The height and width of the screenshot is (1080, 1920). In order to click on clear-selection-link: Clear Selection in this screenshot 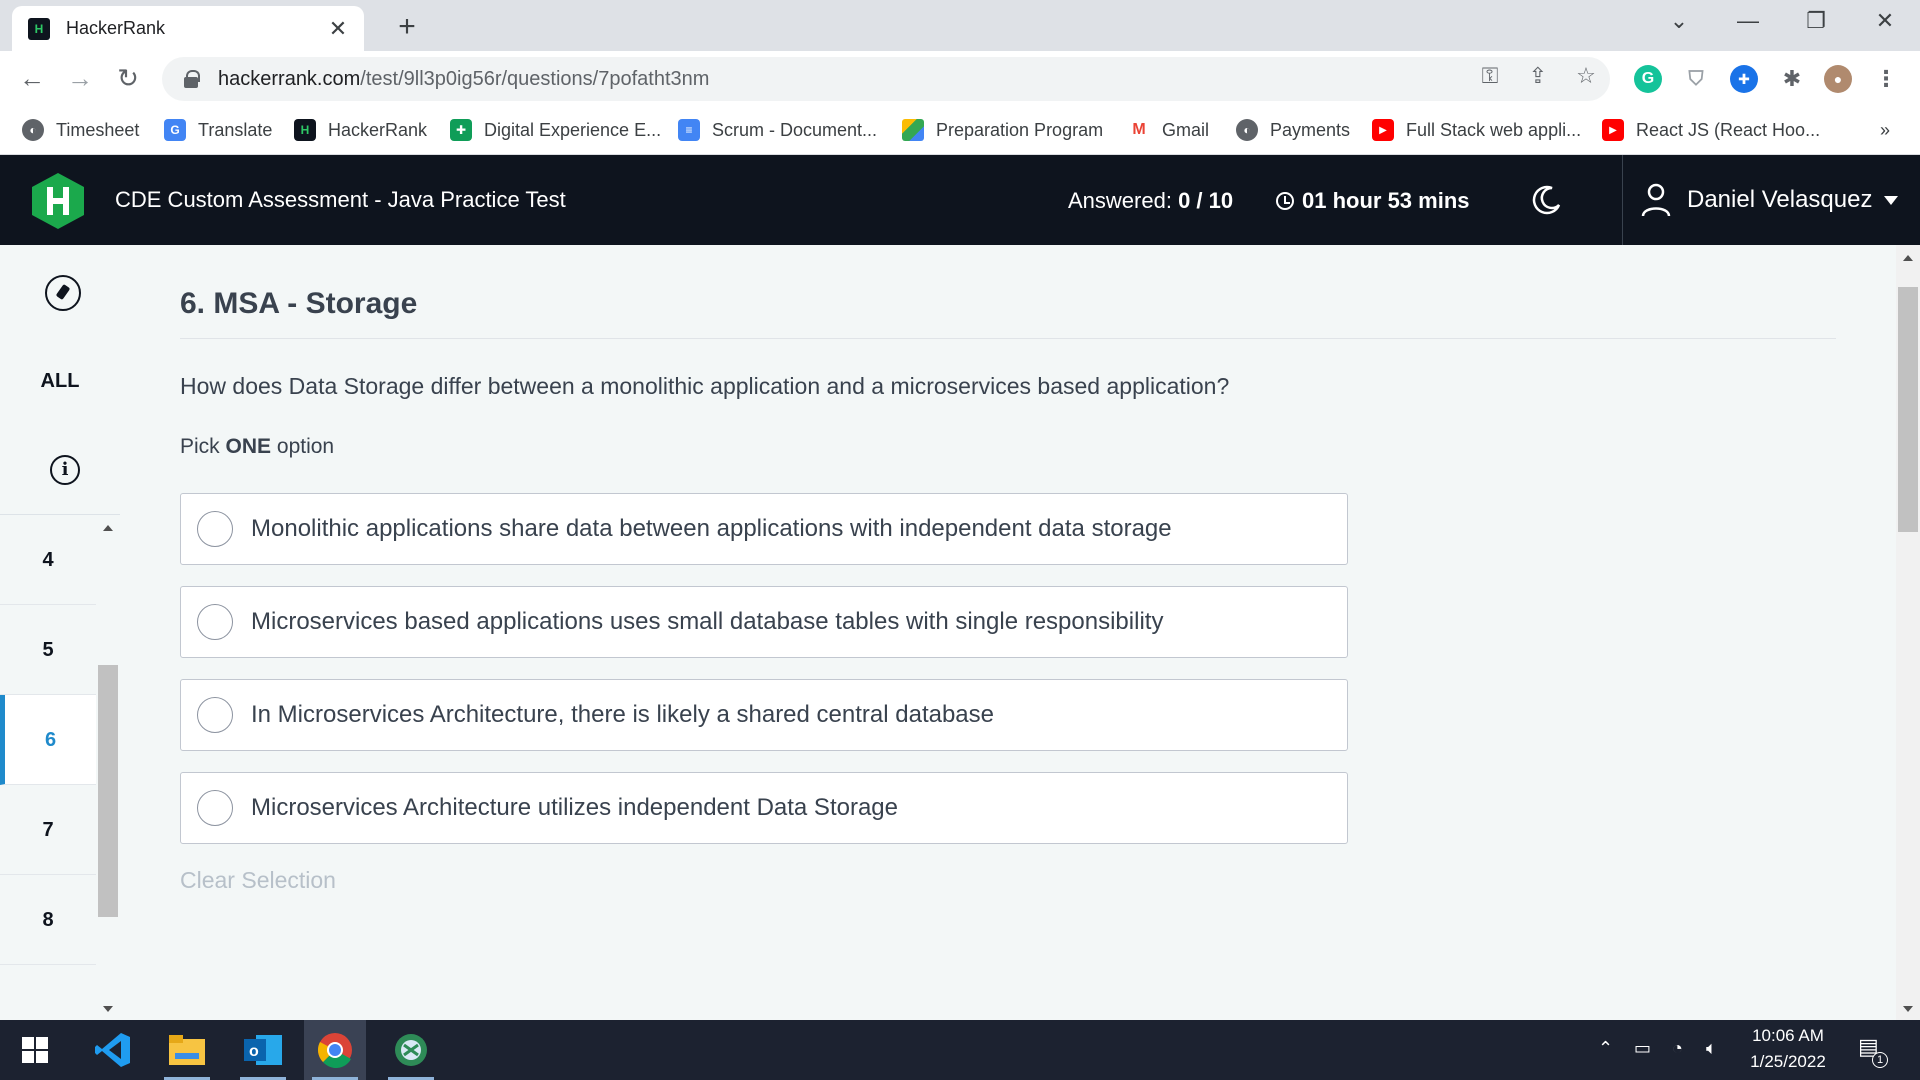, I will do `click(258, 880)`.